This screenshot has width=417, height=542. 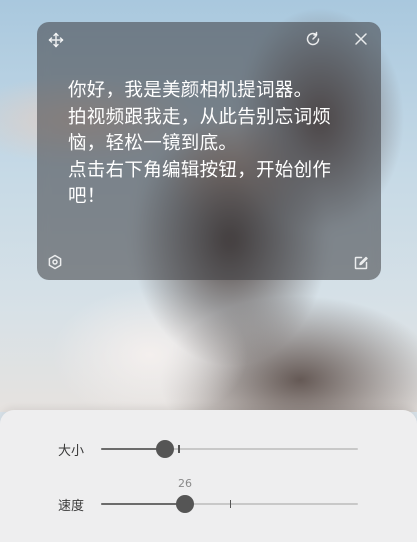 What do you see at coordinates (56, 40) in the screenshot?
I see `move-icon` at bounding box center [56, 40].